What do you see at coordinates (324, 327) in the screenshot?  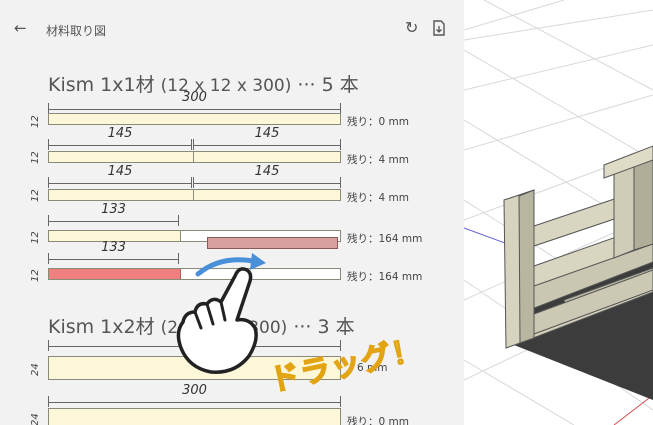 I see `section-count: ··· 3 本` at bounding box center [324, 327].